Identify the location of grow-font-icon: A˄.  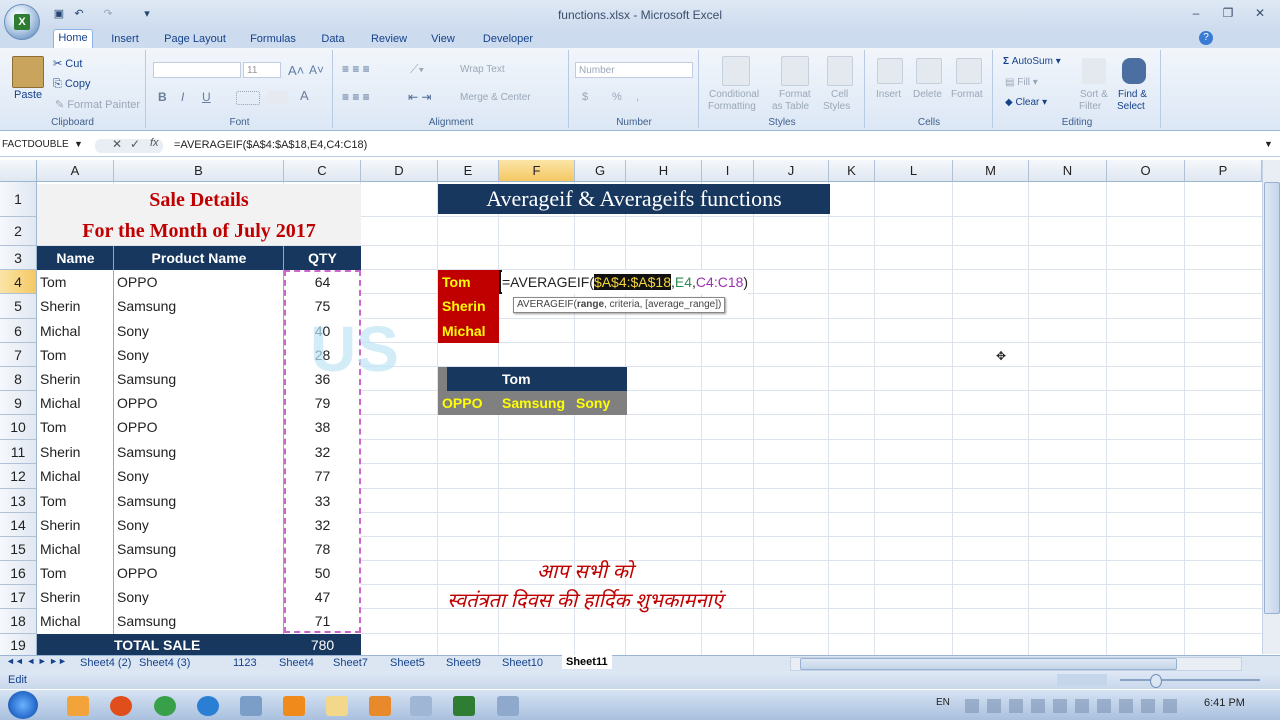
(296, 70).